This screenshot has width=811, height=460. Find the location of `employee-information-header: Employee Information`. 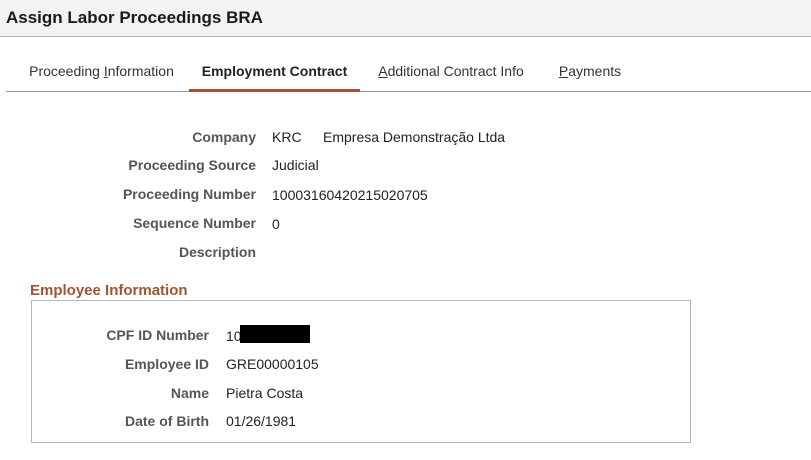

employee-information-header: Employee Information is located at coordinates (109, 290).